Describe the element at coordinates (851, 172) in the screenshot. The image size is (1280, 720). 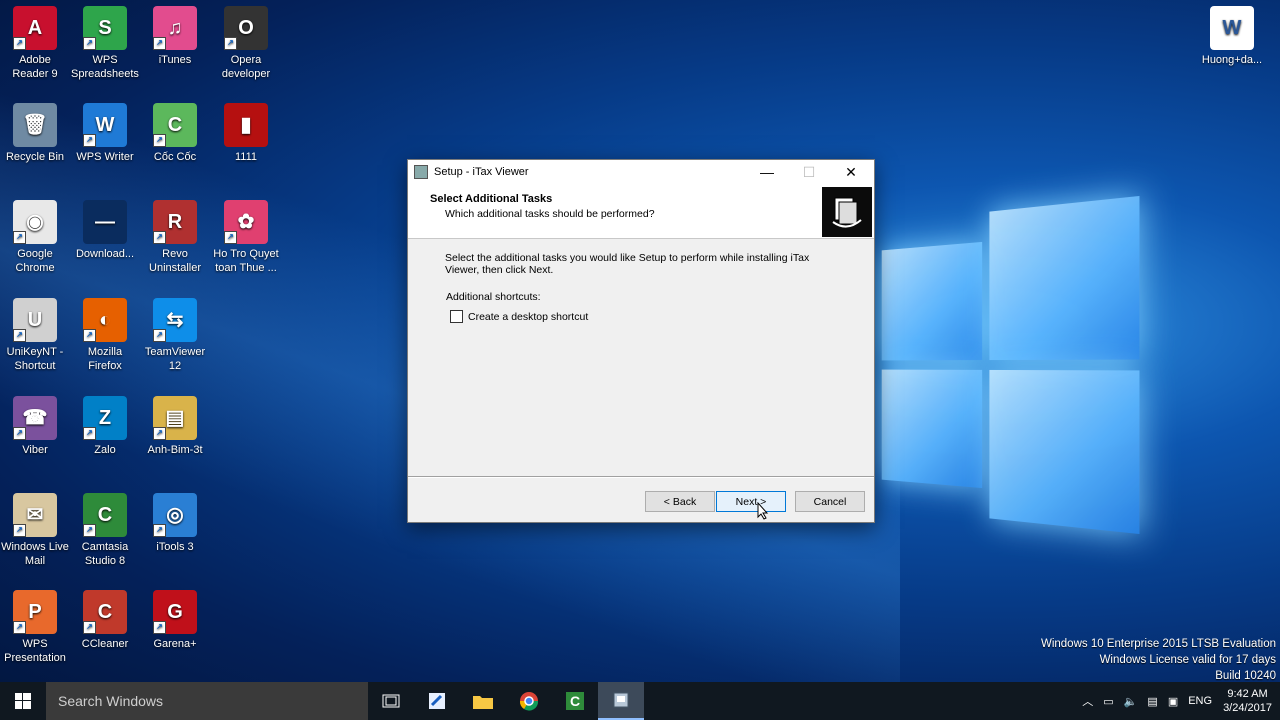
I see `close-button: ✕` at that location.